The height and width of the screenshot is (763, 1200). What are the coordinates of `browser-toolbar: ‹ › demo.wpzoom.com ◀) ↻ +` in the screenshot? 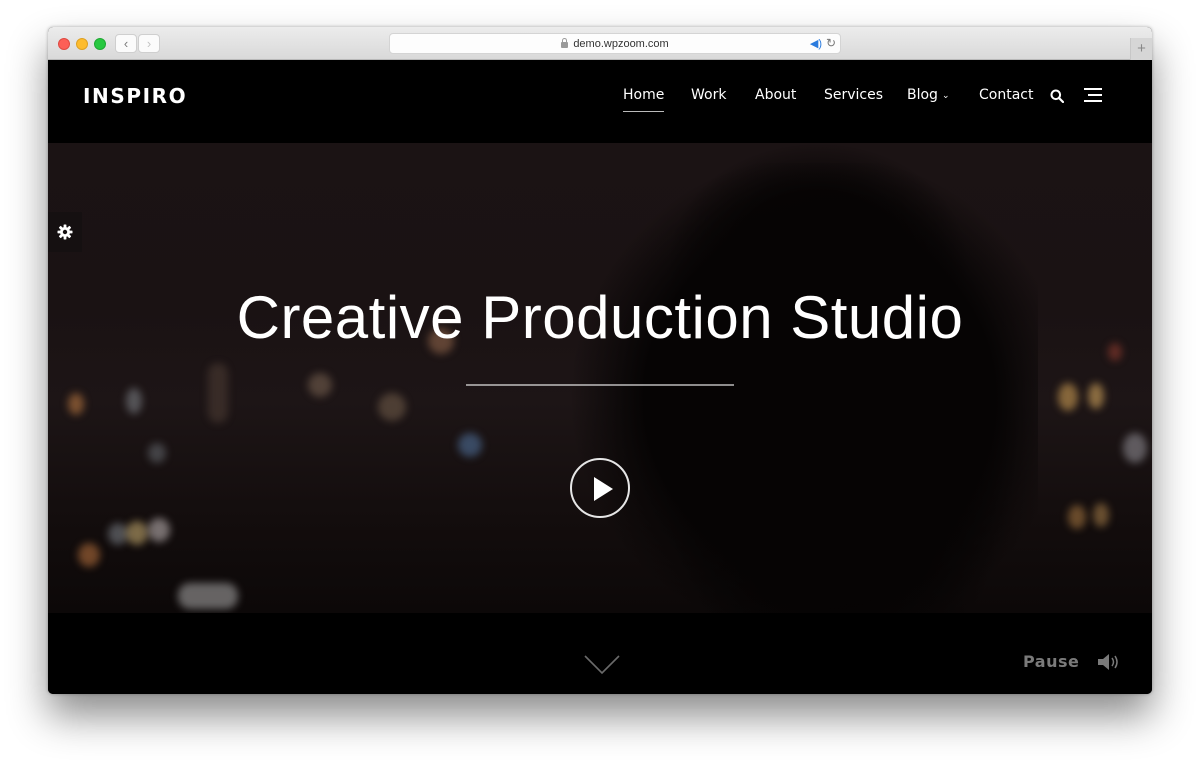 It's located at (600, 43).